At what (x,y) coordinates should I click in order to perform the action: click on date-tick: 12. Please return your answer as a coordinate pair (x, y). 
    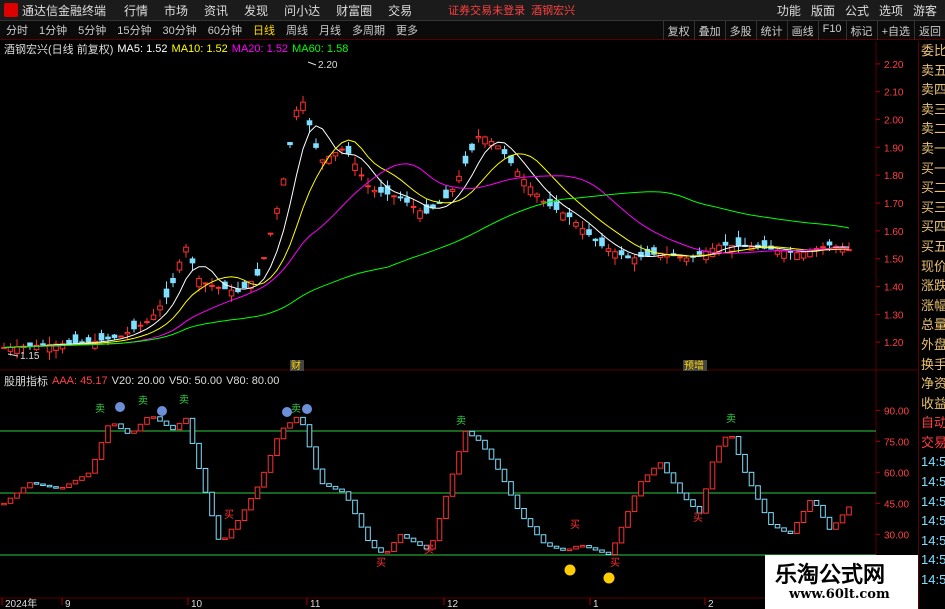
    Looking at the image, I should click on (453, 604).